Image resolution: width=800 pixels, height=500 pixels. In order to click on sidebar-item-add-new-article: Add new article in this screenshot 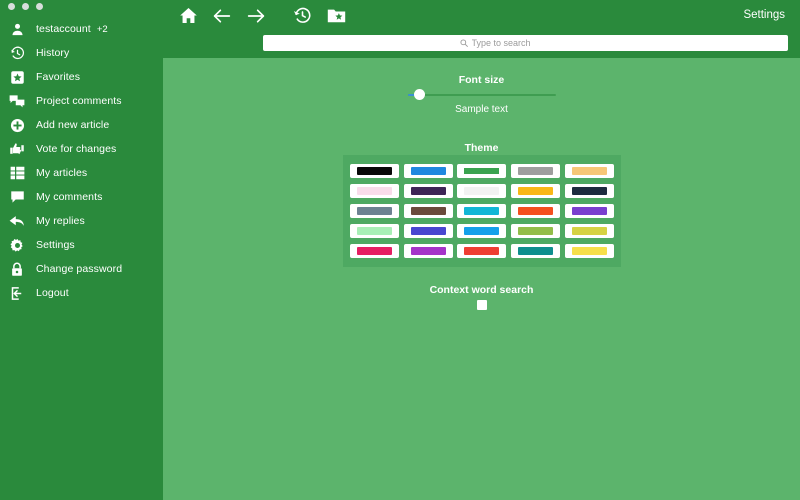, I will do `click(81, 125)`.